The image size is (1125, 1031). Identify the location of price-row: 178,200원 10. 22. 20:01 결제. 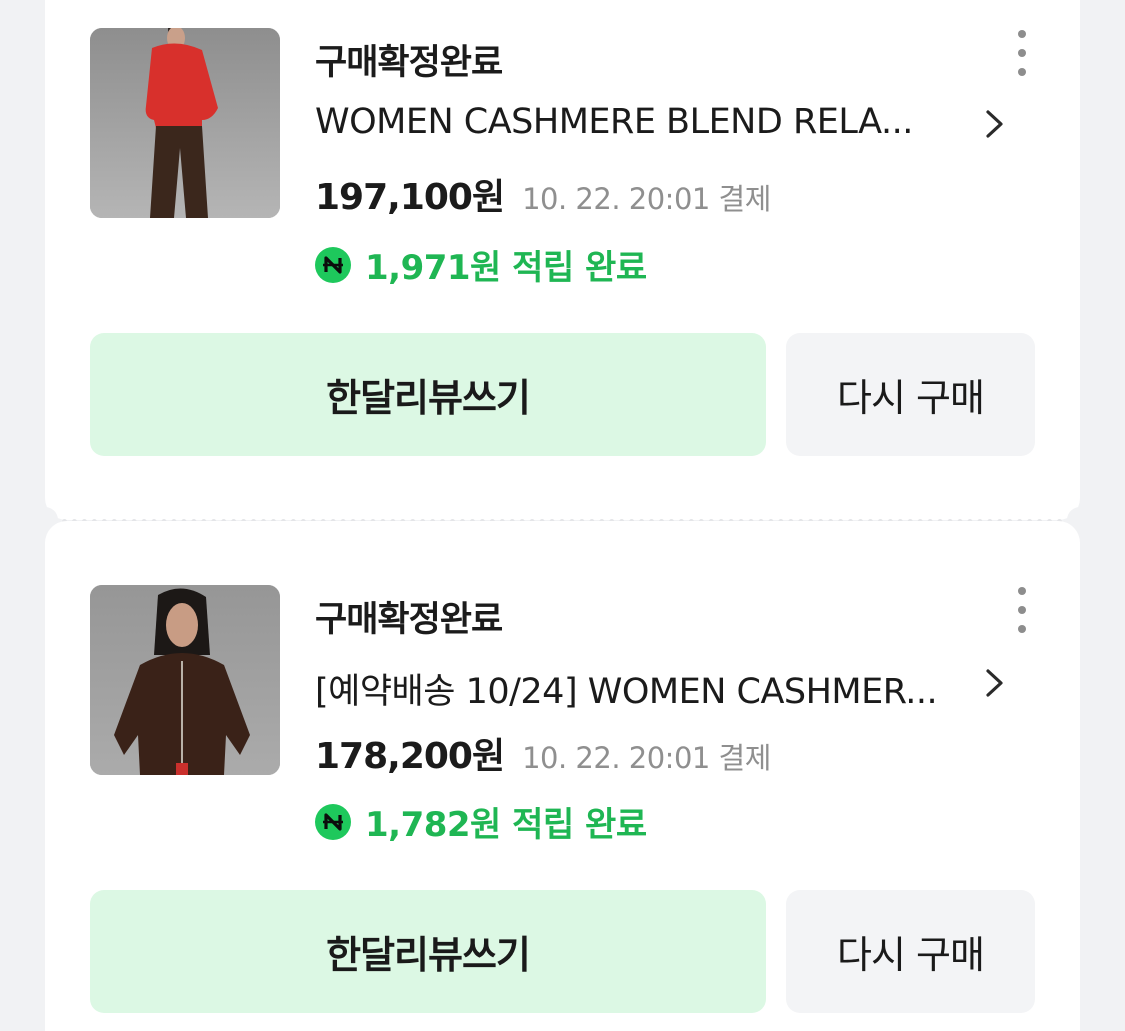
(543, 753).